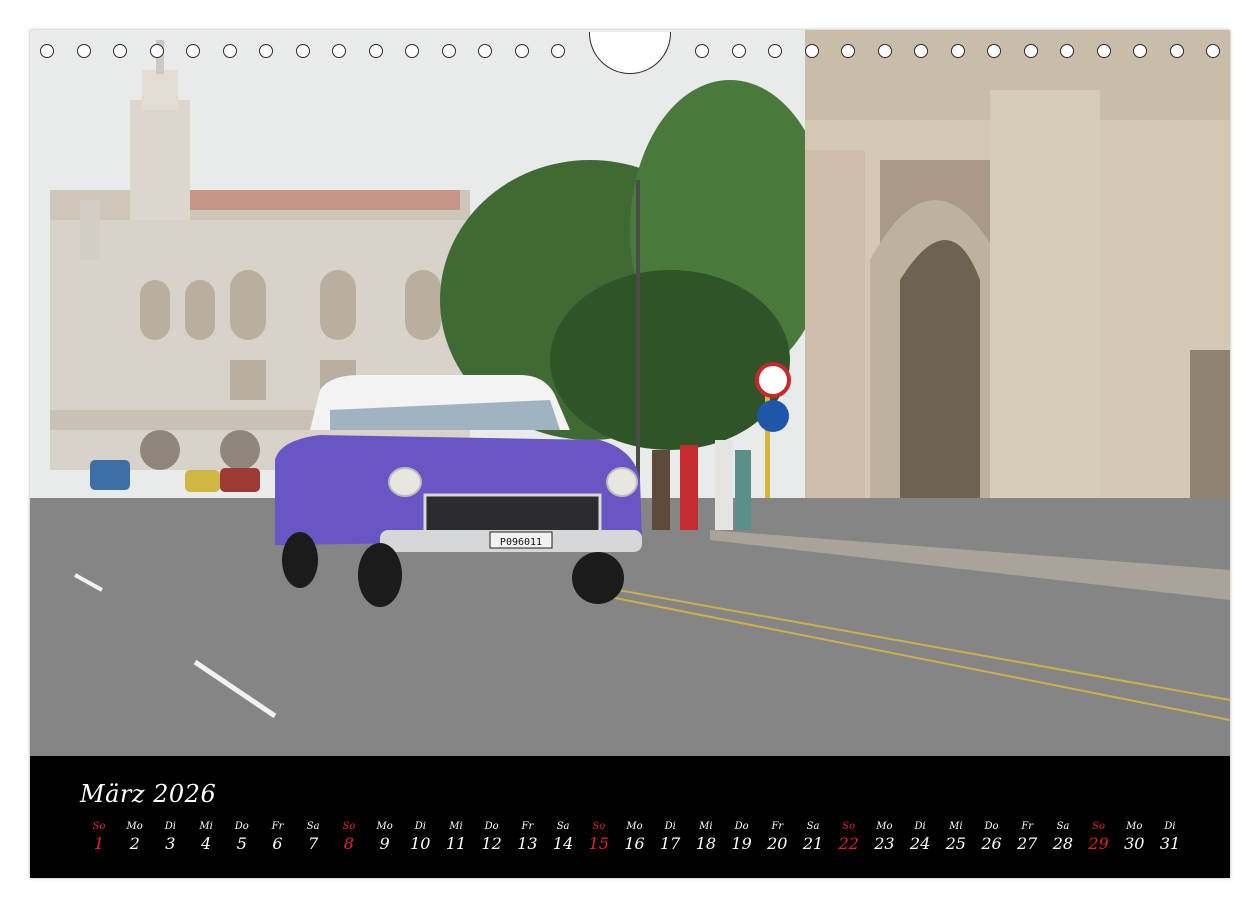 The height and width of the screenshot is (908, 1260). I want to click on day-number: 19, so click(741, 843).